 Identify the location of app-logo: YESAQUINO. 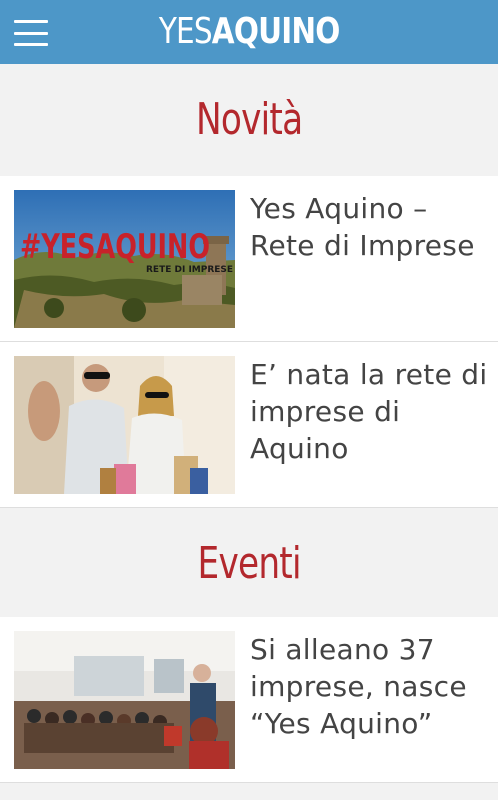
(250, 32).